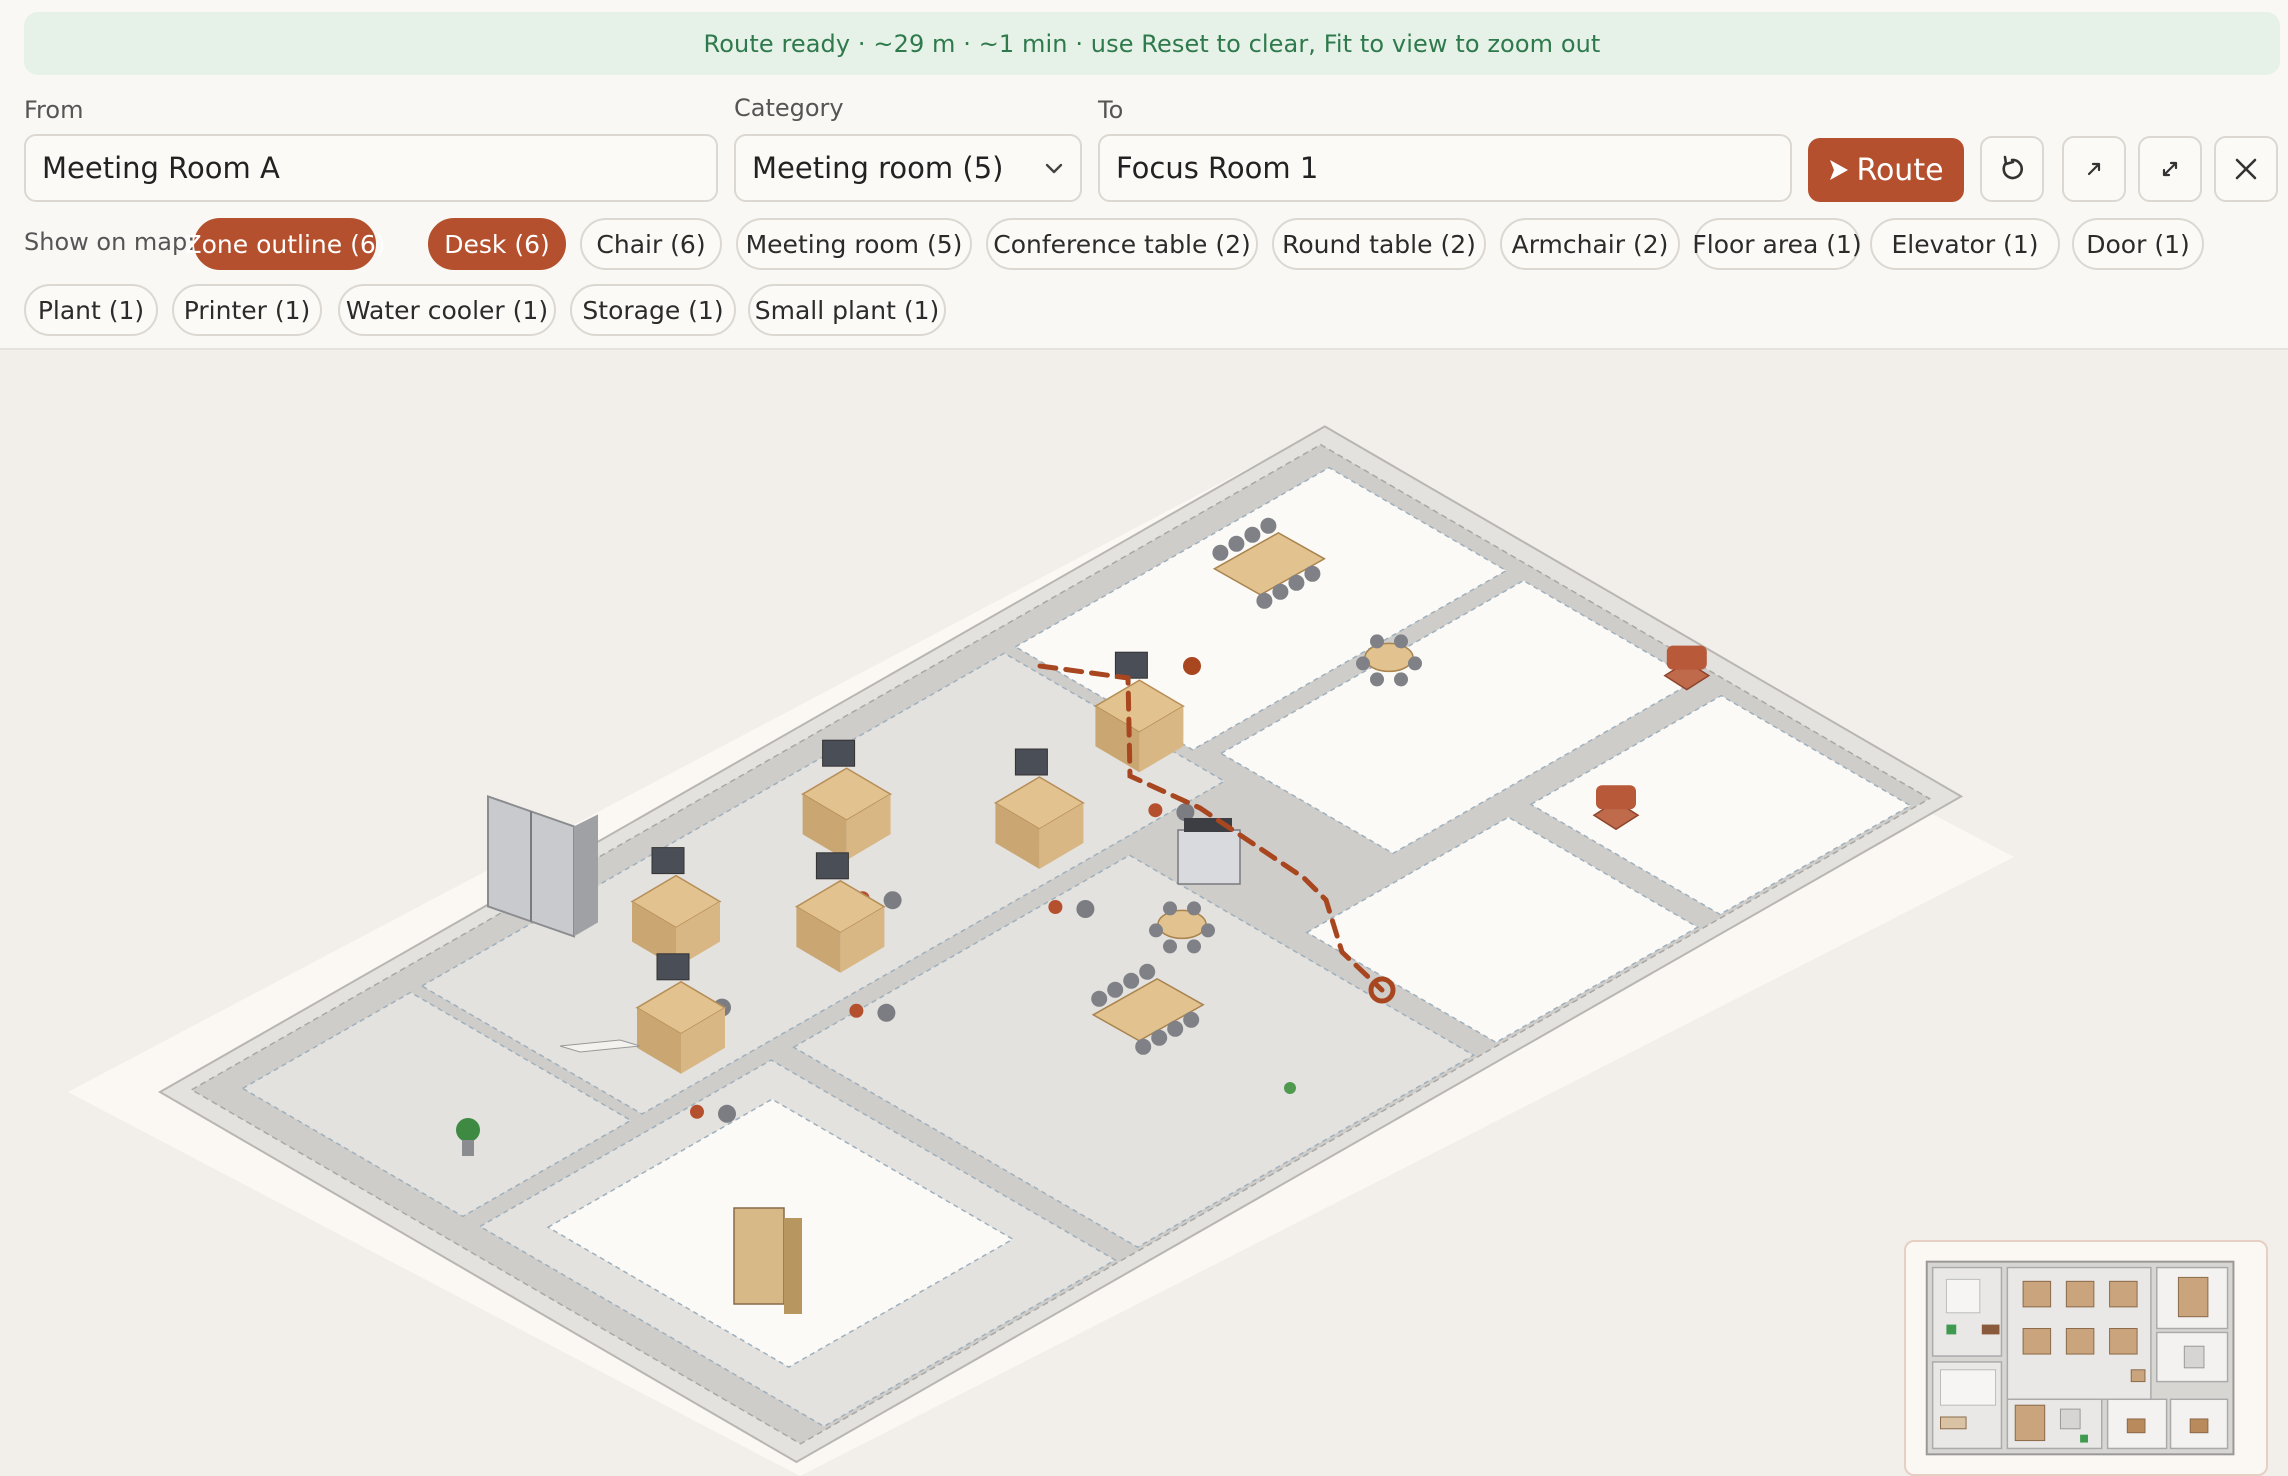 This screenshot has height=1476, width=2288. I want to click on chip: Elevator (1), so click(1965, 244).